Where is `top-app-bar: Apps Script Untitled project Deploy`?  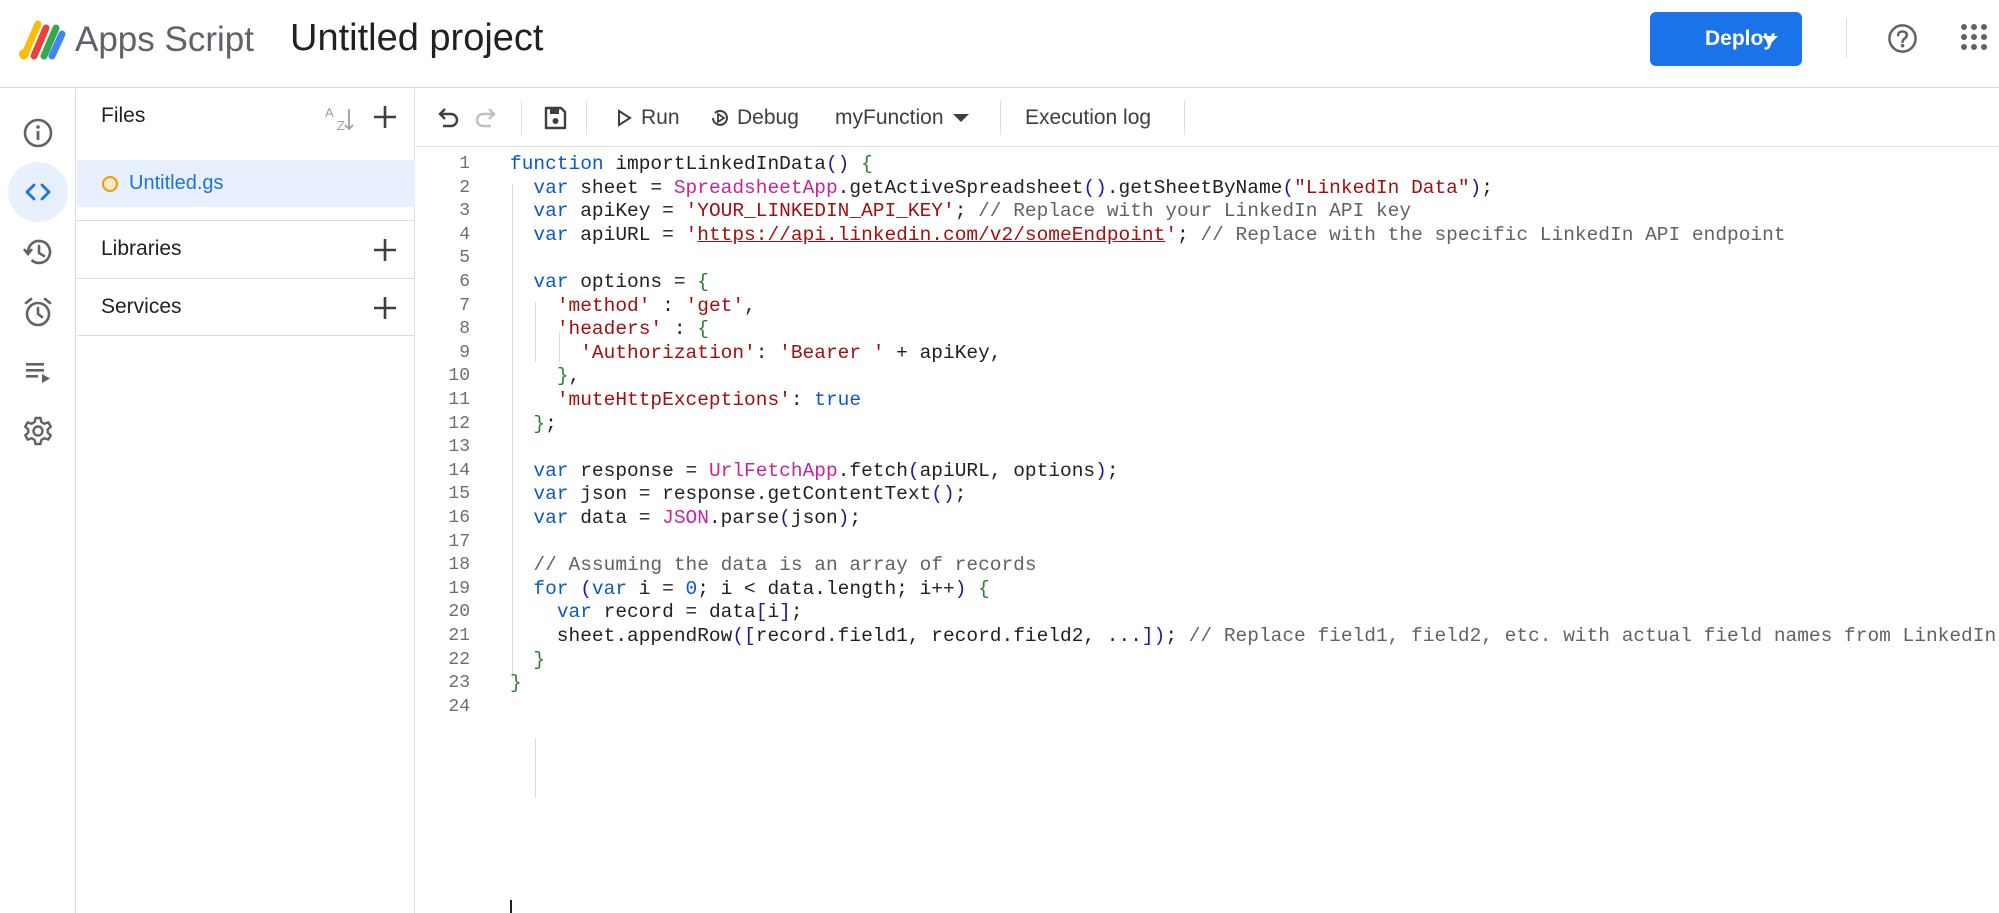 top-app-bar: Apps Script Untitled project Deploy is located at coordinates (999, 44).